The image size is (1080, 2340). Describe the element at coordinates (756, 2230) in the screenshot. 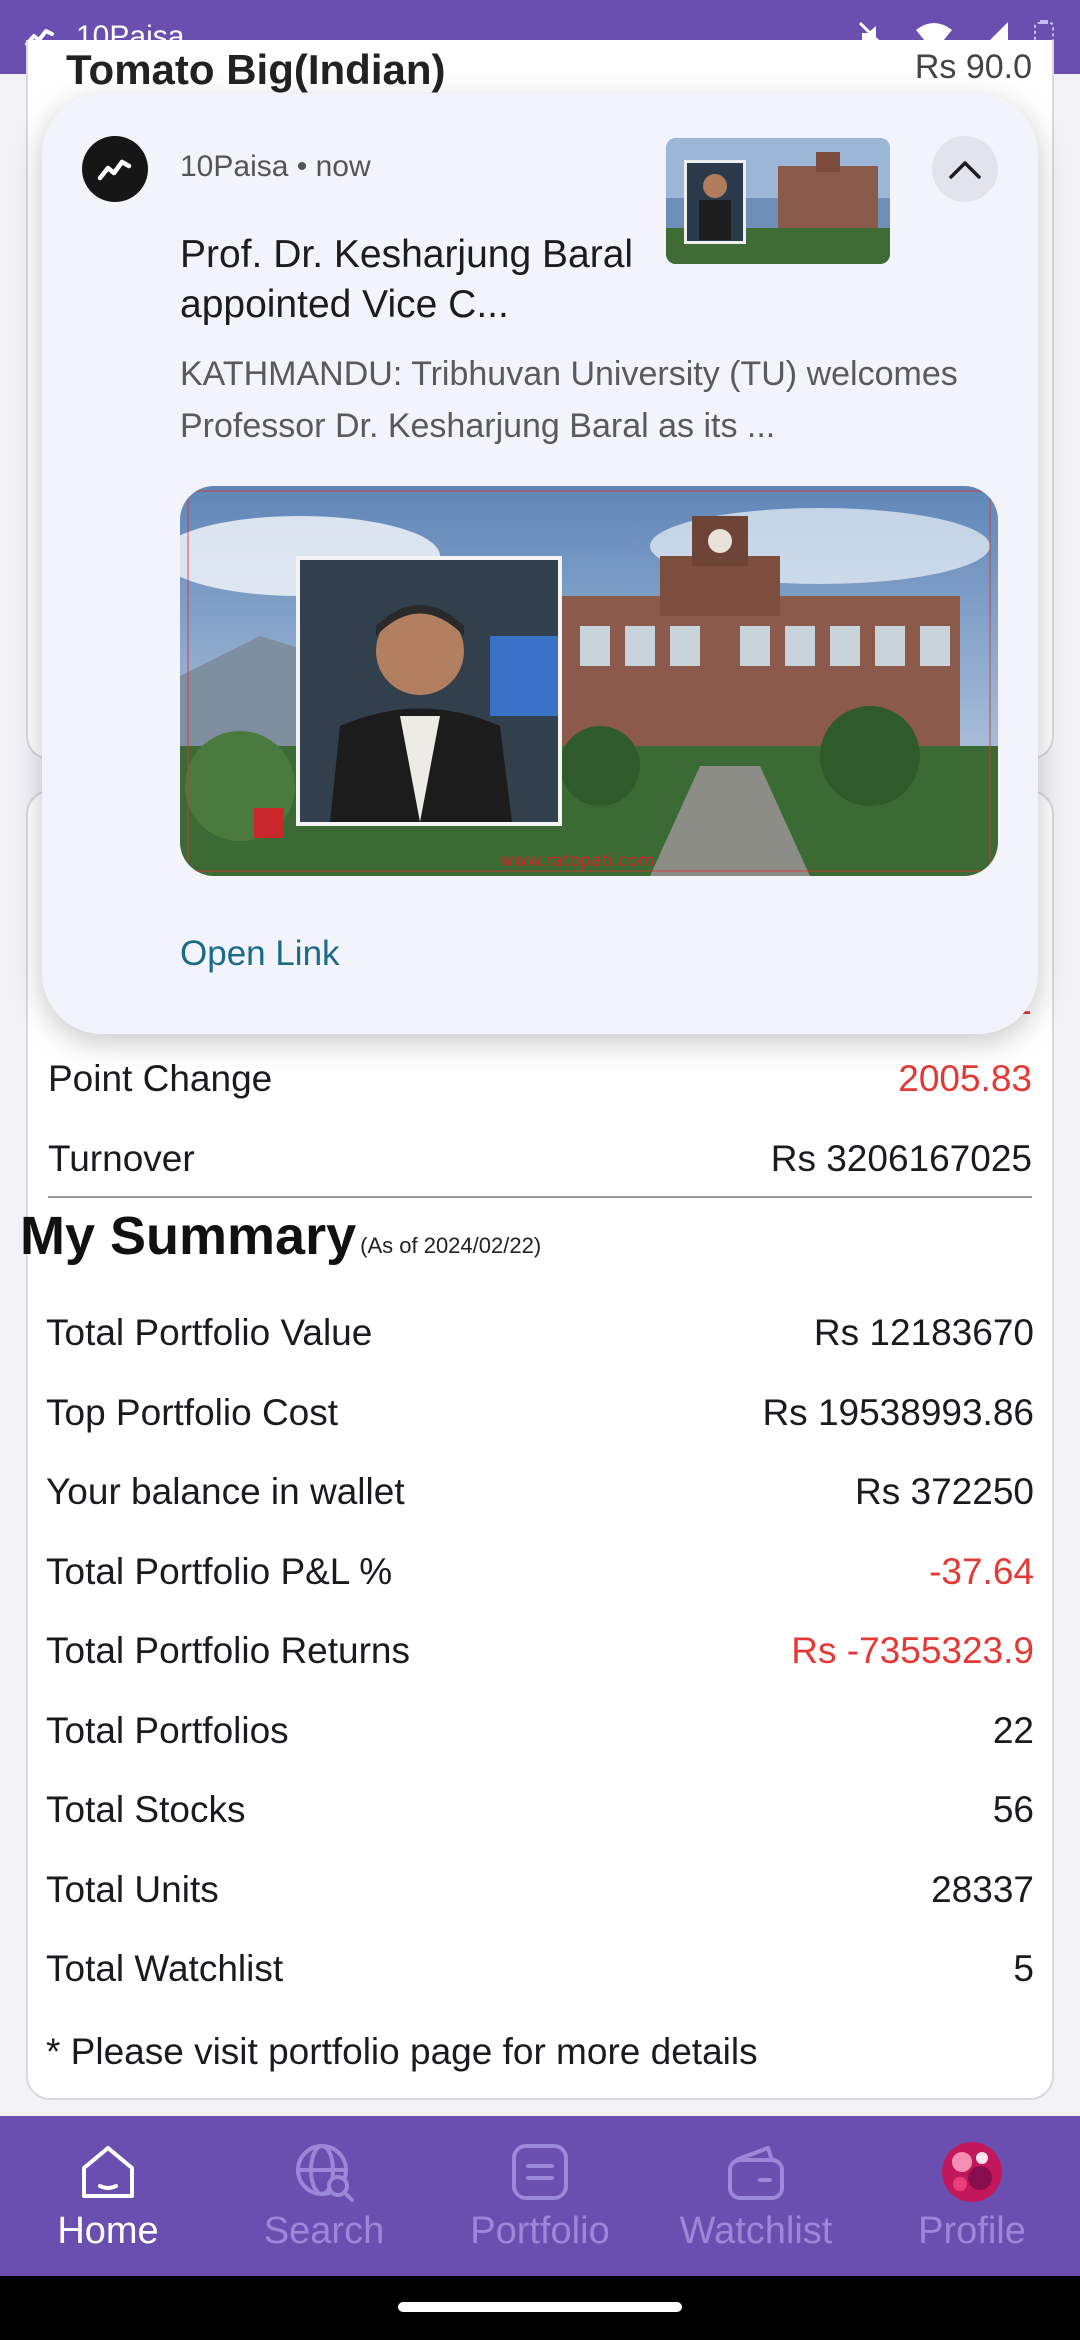

I see `nav-watchlist-label: Watchlist` at that location.